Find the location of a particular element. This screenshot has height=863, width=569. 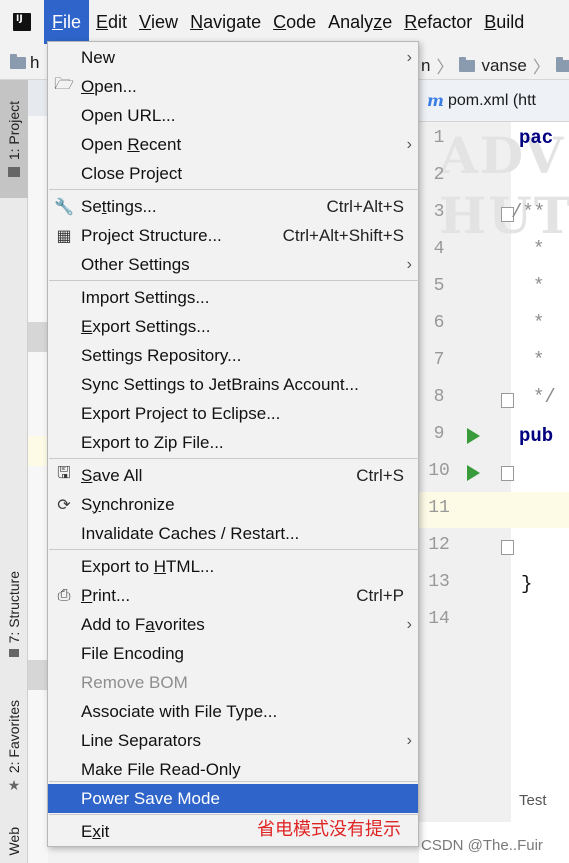

menu-item-settings: 🔧 Settings... Ctrl+Alt+S is located at coordinates (233, 206).